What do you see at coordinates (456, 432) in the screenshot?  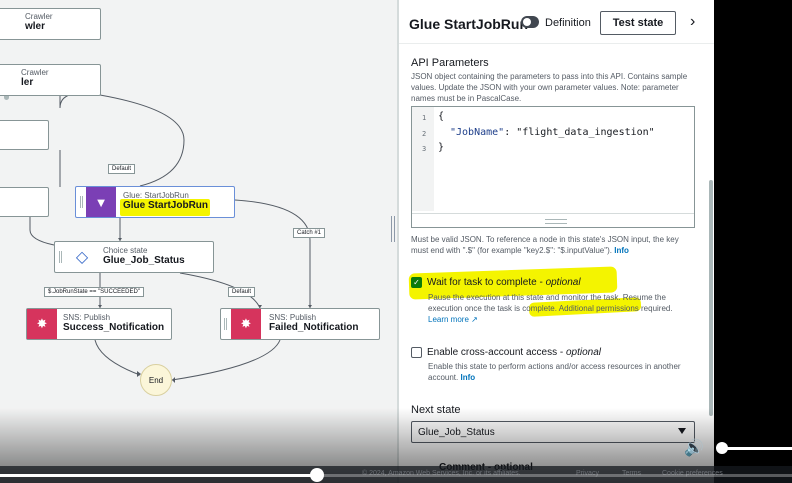 I see `next-state-value: Glue_Job_Status` at bounding box center [456, 432].